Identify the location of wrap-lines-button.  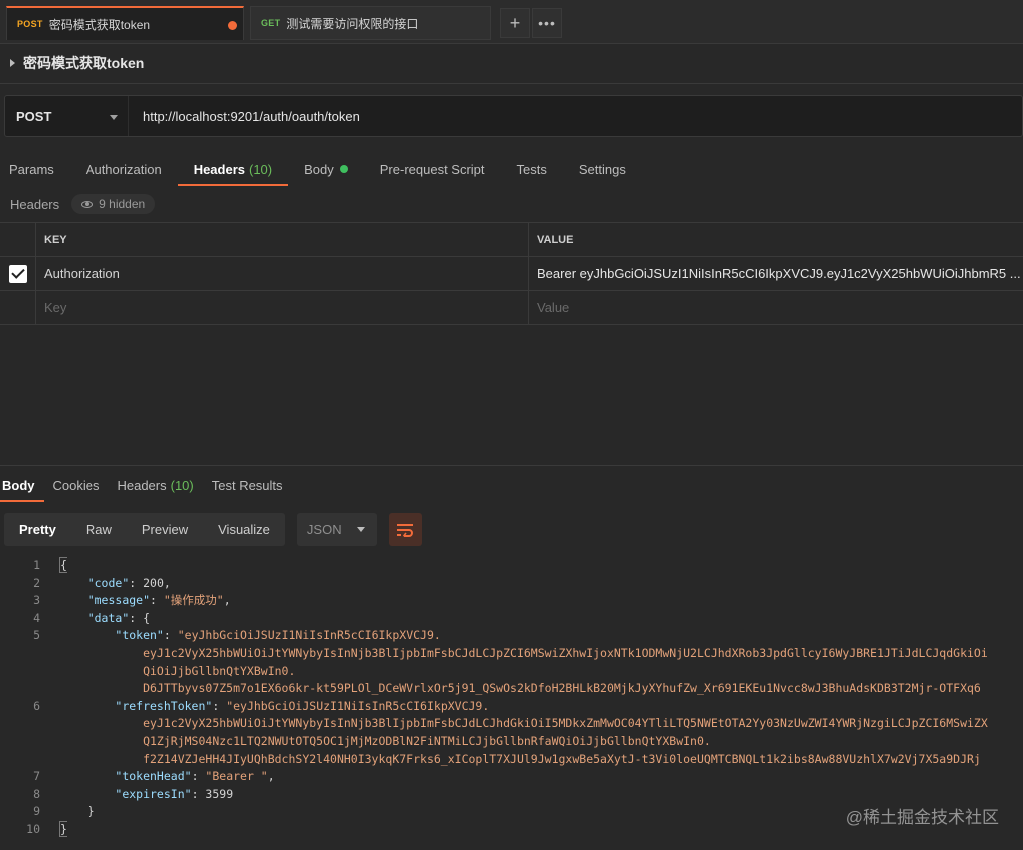
(405, 529).